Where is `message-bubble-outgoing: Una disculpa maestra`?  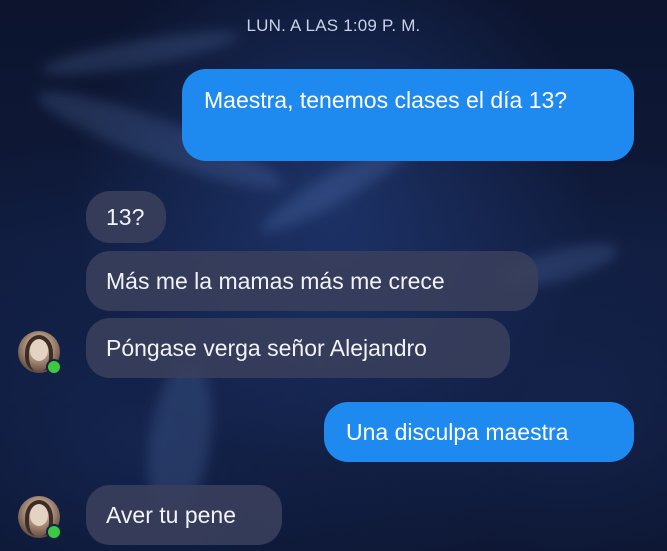
message-bubble-outgoing: Una disculpa maestra is located at coordinates (479, 432).